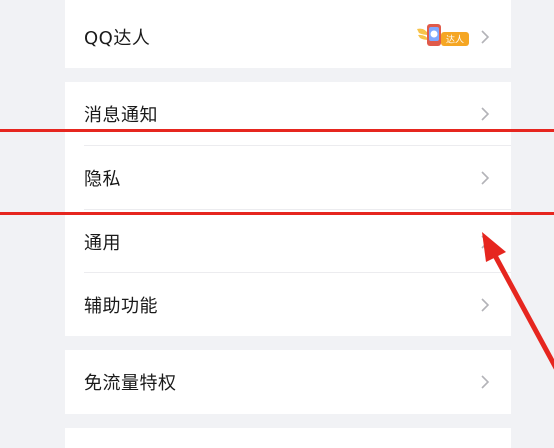 The height and width of the screenshot is (448, 554). Describe the element at coordinates (288, 113) in the screenshot. I see `settings-item-notifications: 消息通知` at that location.